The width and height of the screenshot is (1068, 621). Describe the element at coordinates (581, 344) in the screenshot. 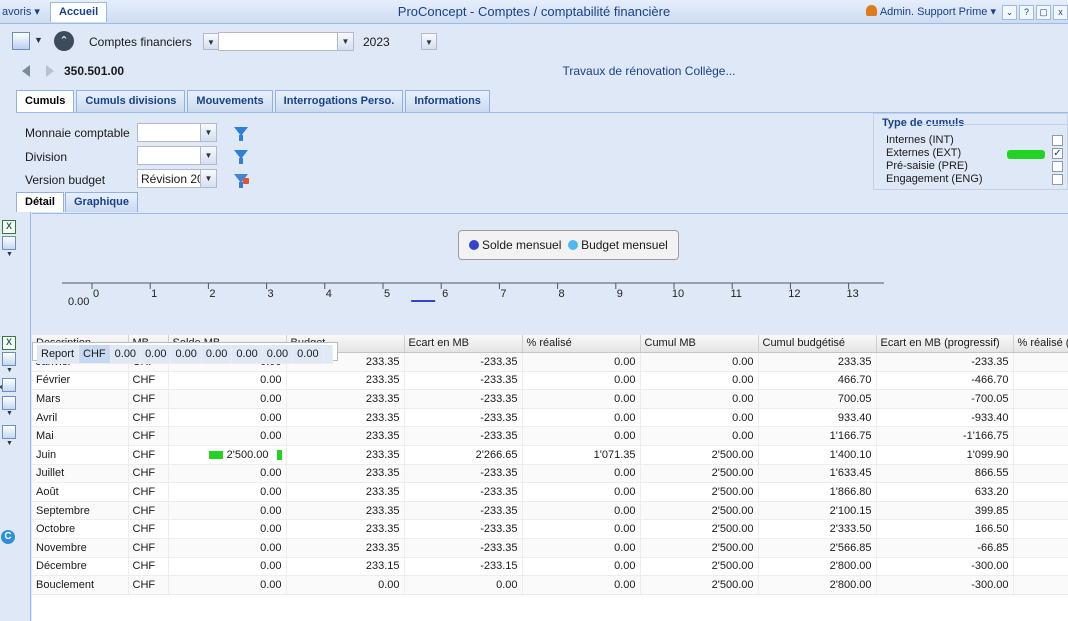

I see `column-header: % réalisé` at that location.